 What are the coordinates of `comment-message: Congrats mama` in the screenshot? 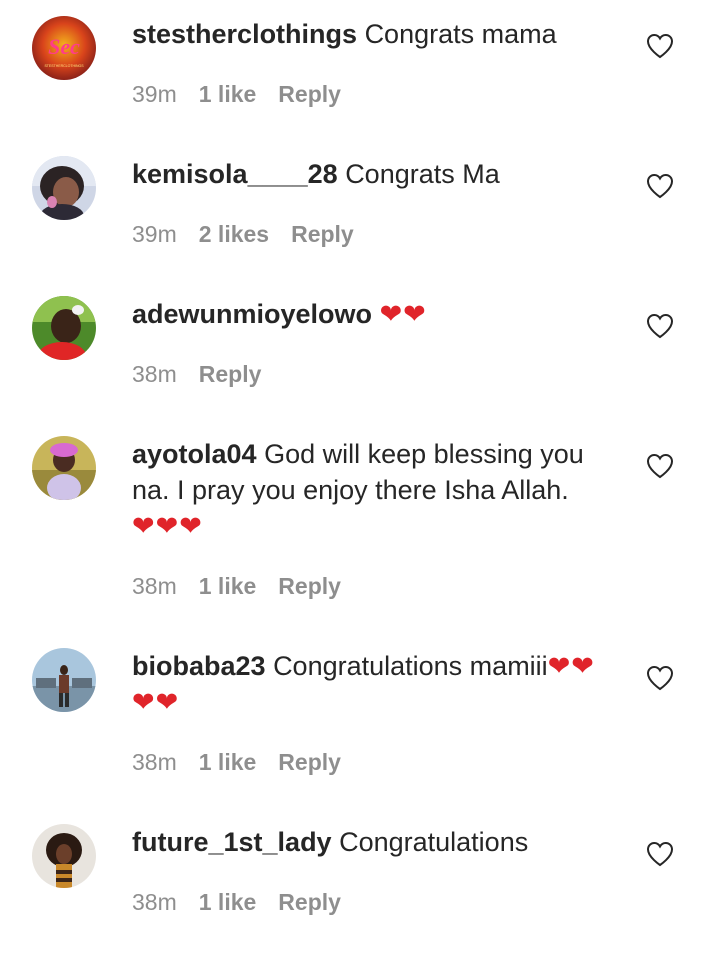 It's located at (460, 34).